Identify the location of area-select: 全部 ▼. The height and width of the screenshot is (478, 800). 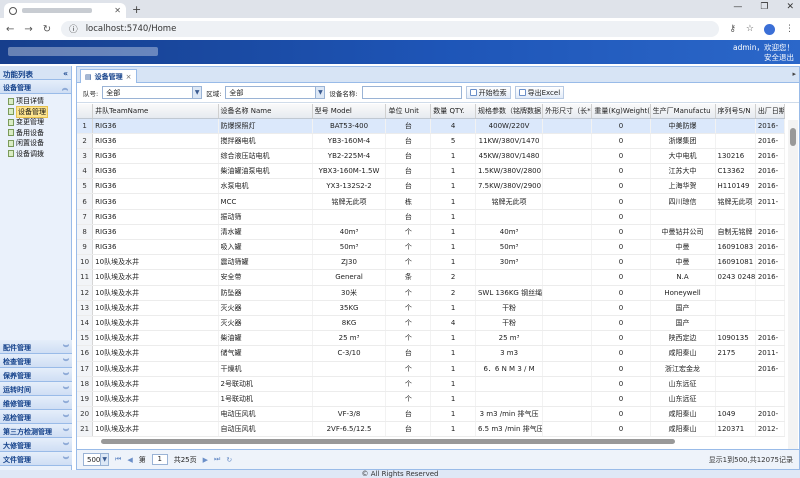
(275, 92).